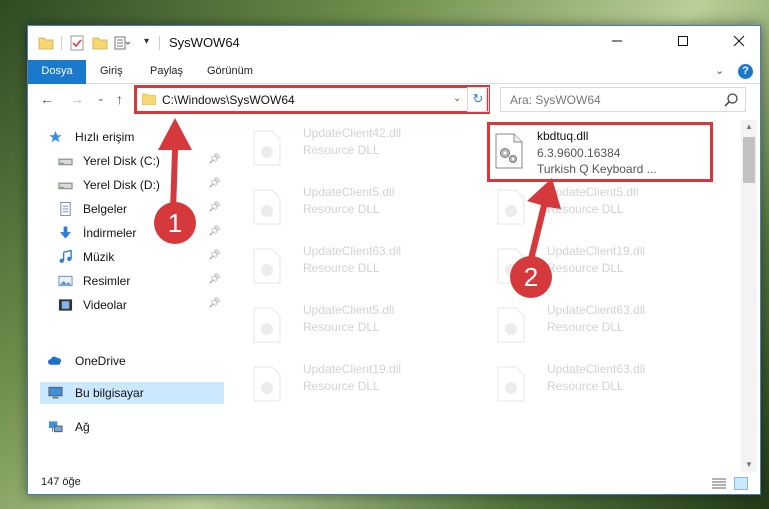 The width and height of the screenshot is (769, 509). Describe the element at coordinates (531, 277) in the screenshot. I see `annotation-badge-2: 2` at that location.